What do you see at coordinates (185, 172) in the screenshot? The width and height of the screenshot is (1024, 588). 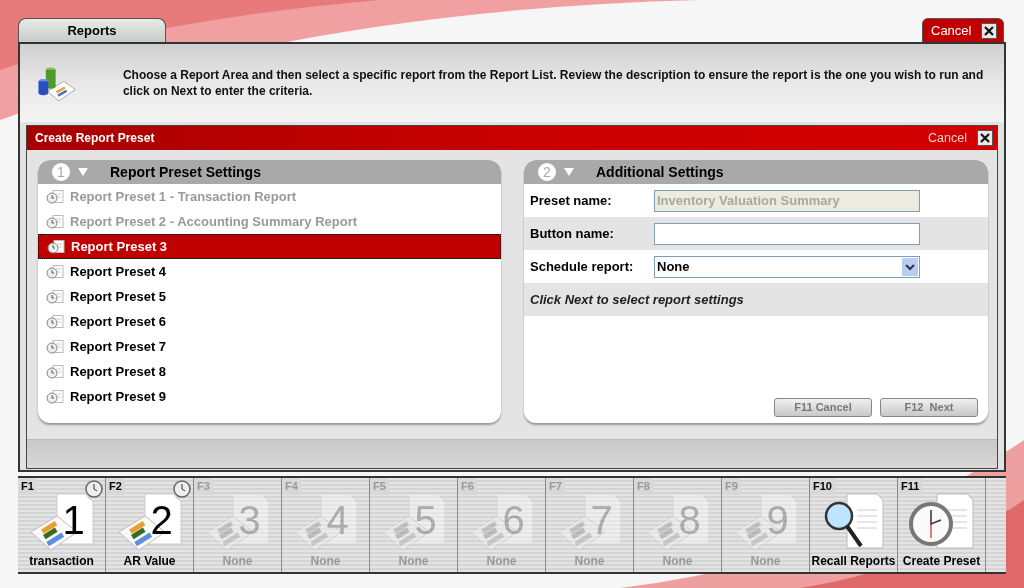 I see `panel-title: Report Preset Settings` at bounding box center [185, 172].